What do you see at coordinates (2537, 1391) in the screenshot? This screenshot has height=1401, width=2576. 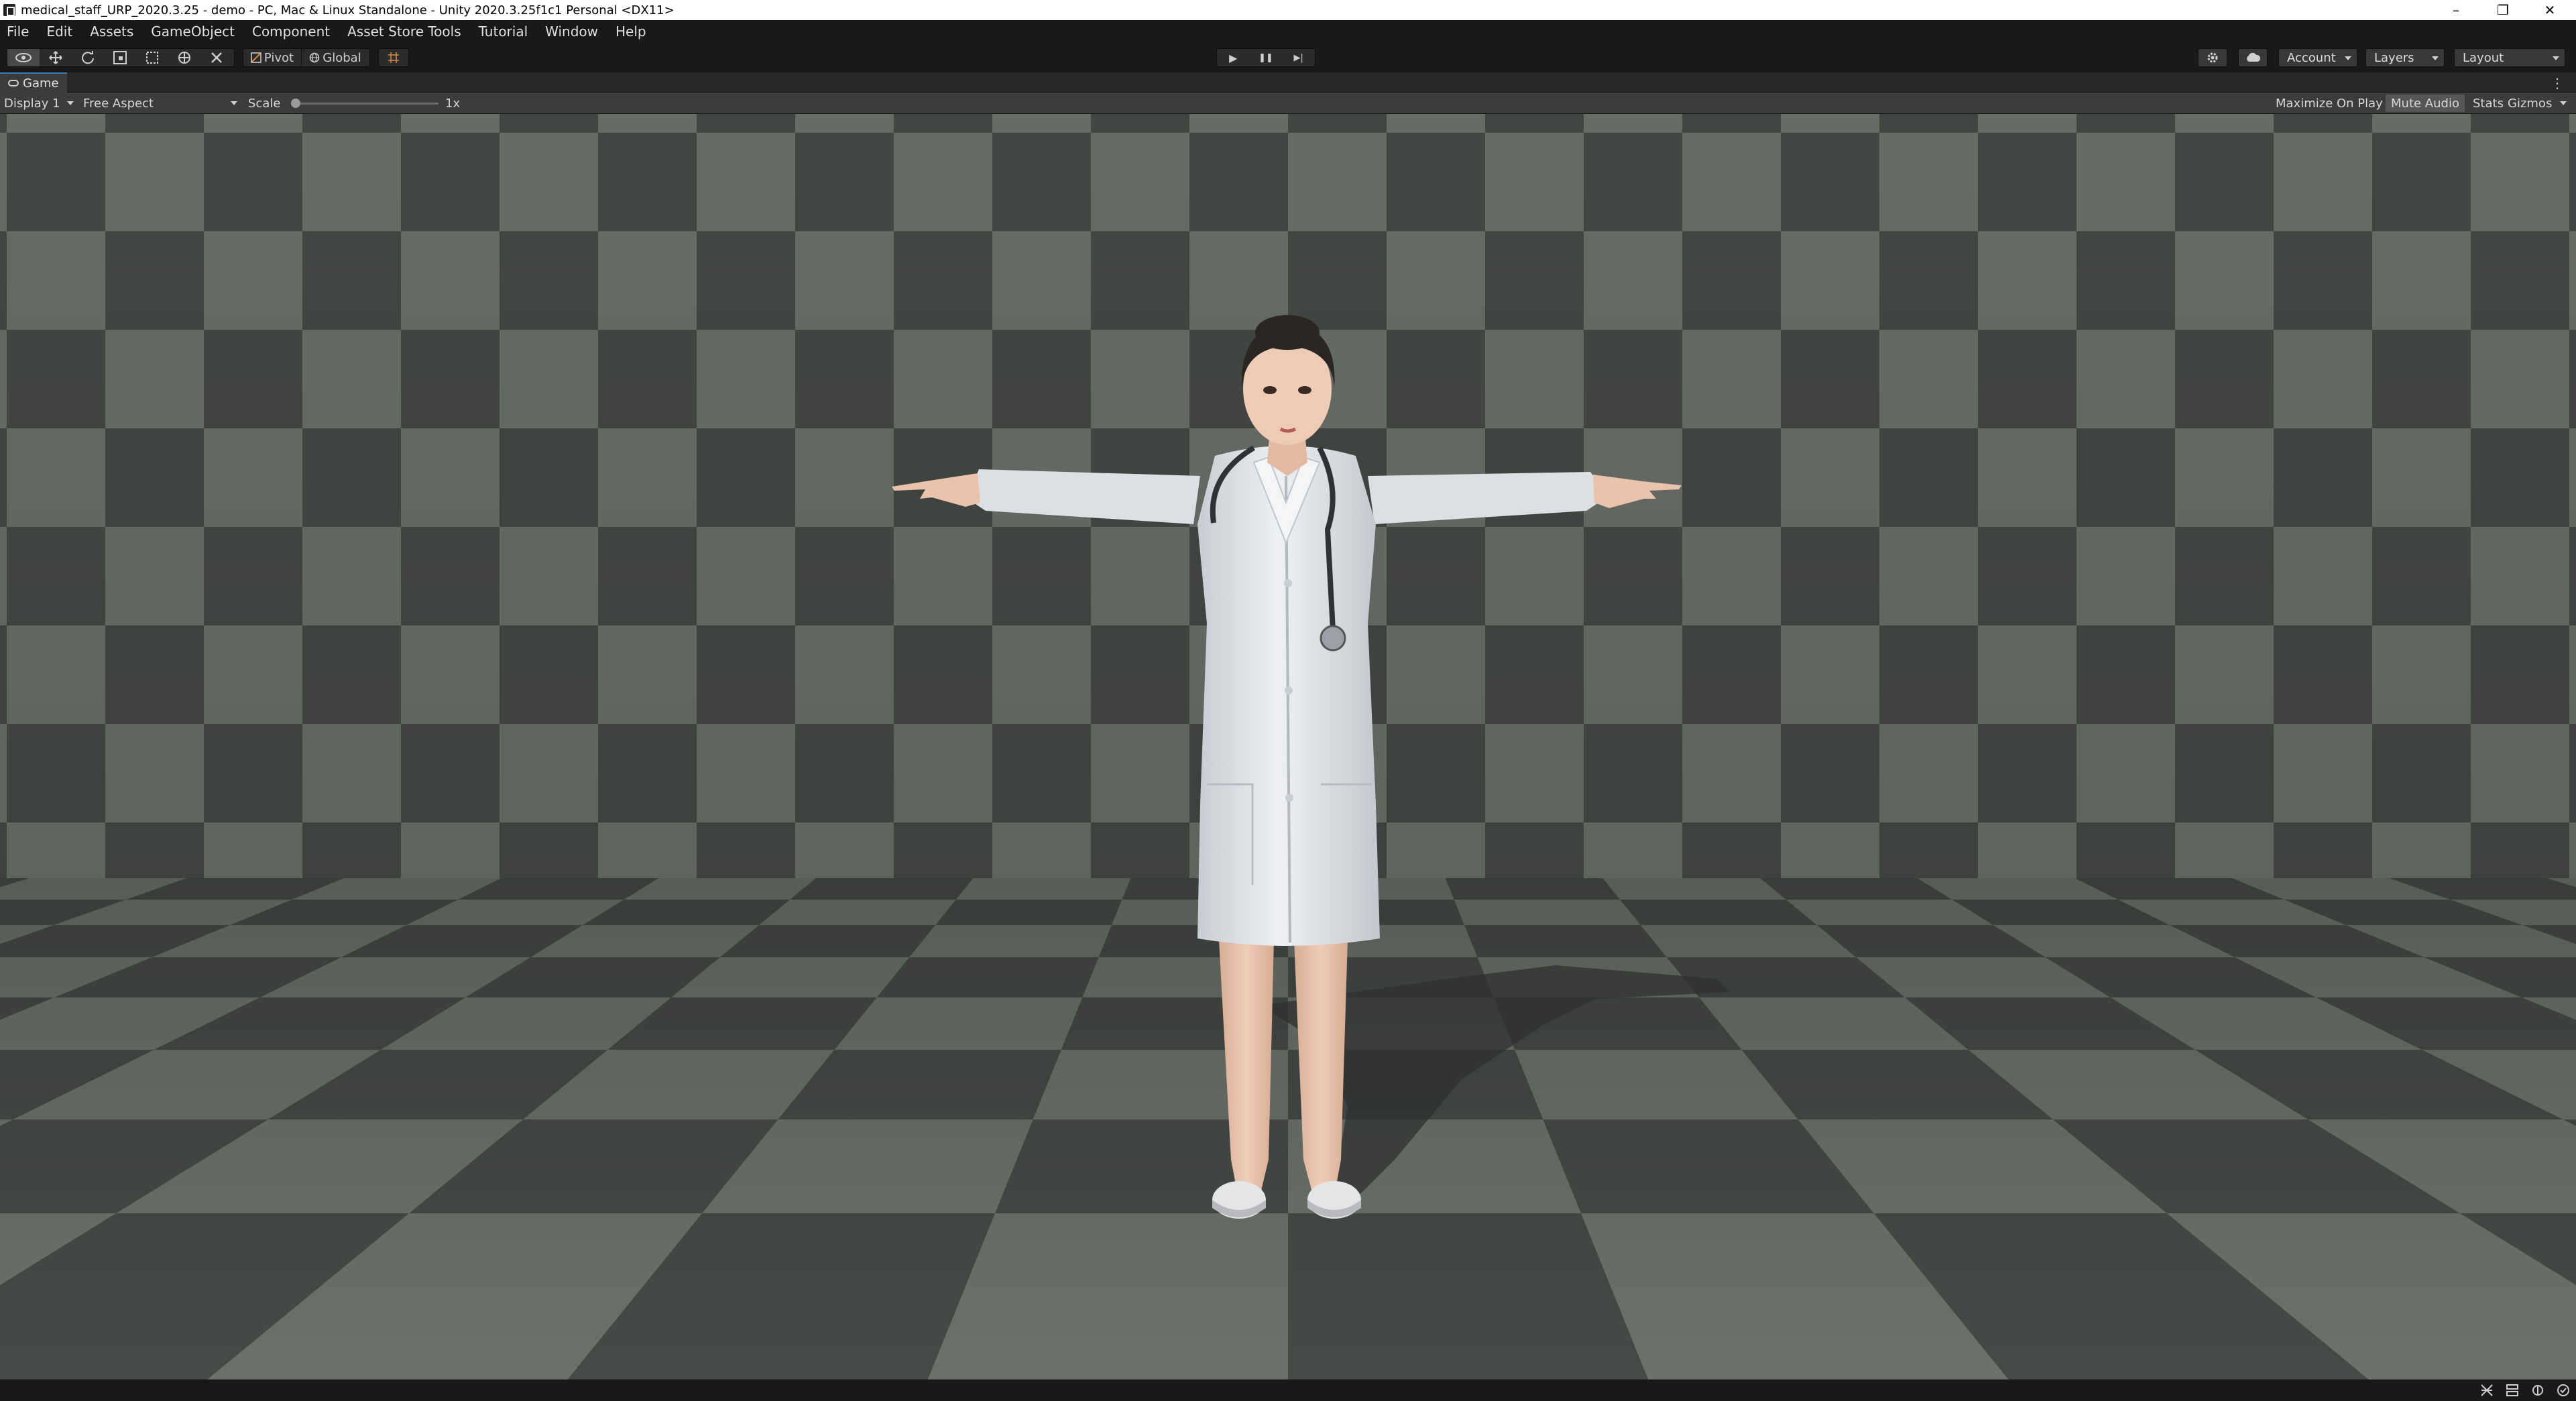 I see `debug-icon` at bounding box center [2537, 1391].